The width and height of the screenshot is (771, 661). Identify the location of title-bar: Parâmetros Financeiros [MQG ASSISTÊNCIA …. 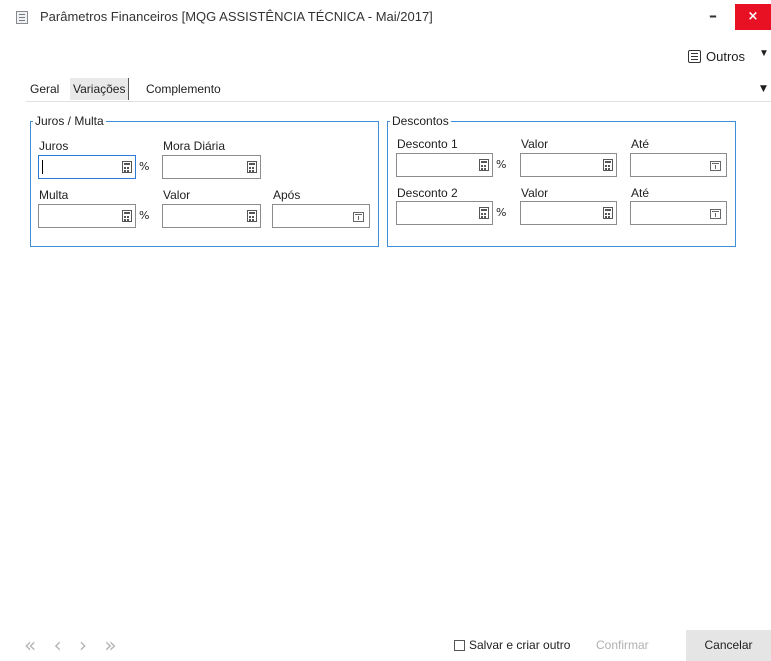
(385, 18).